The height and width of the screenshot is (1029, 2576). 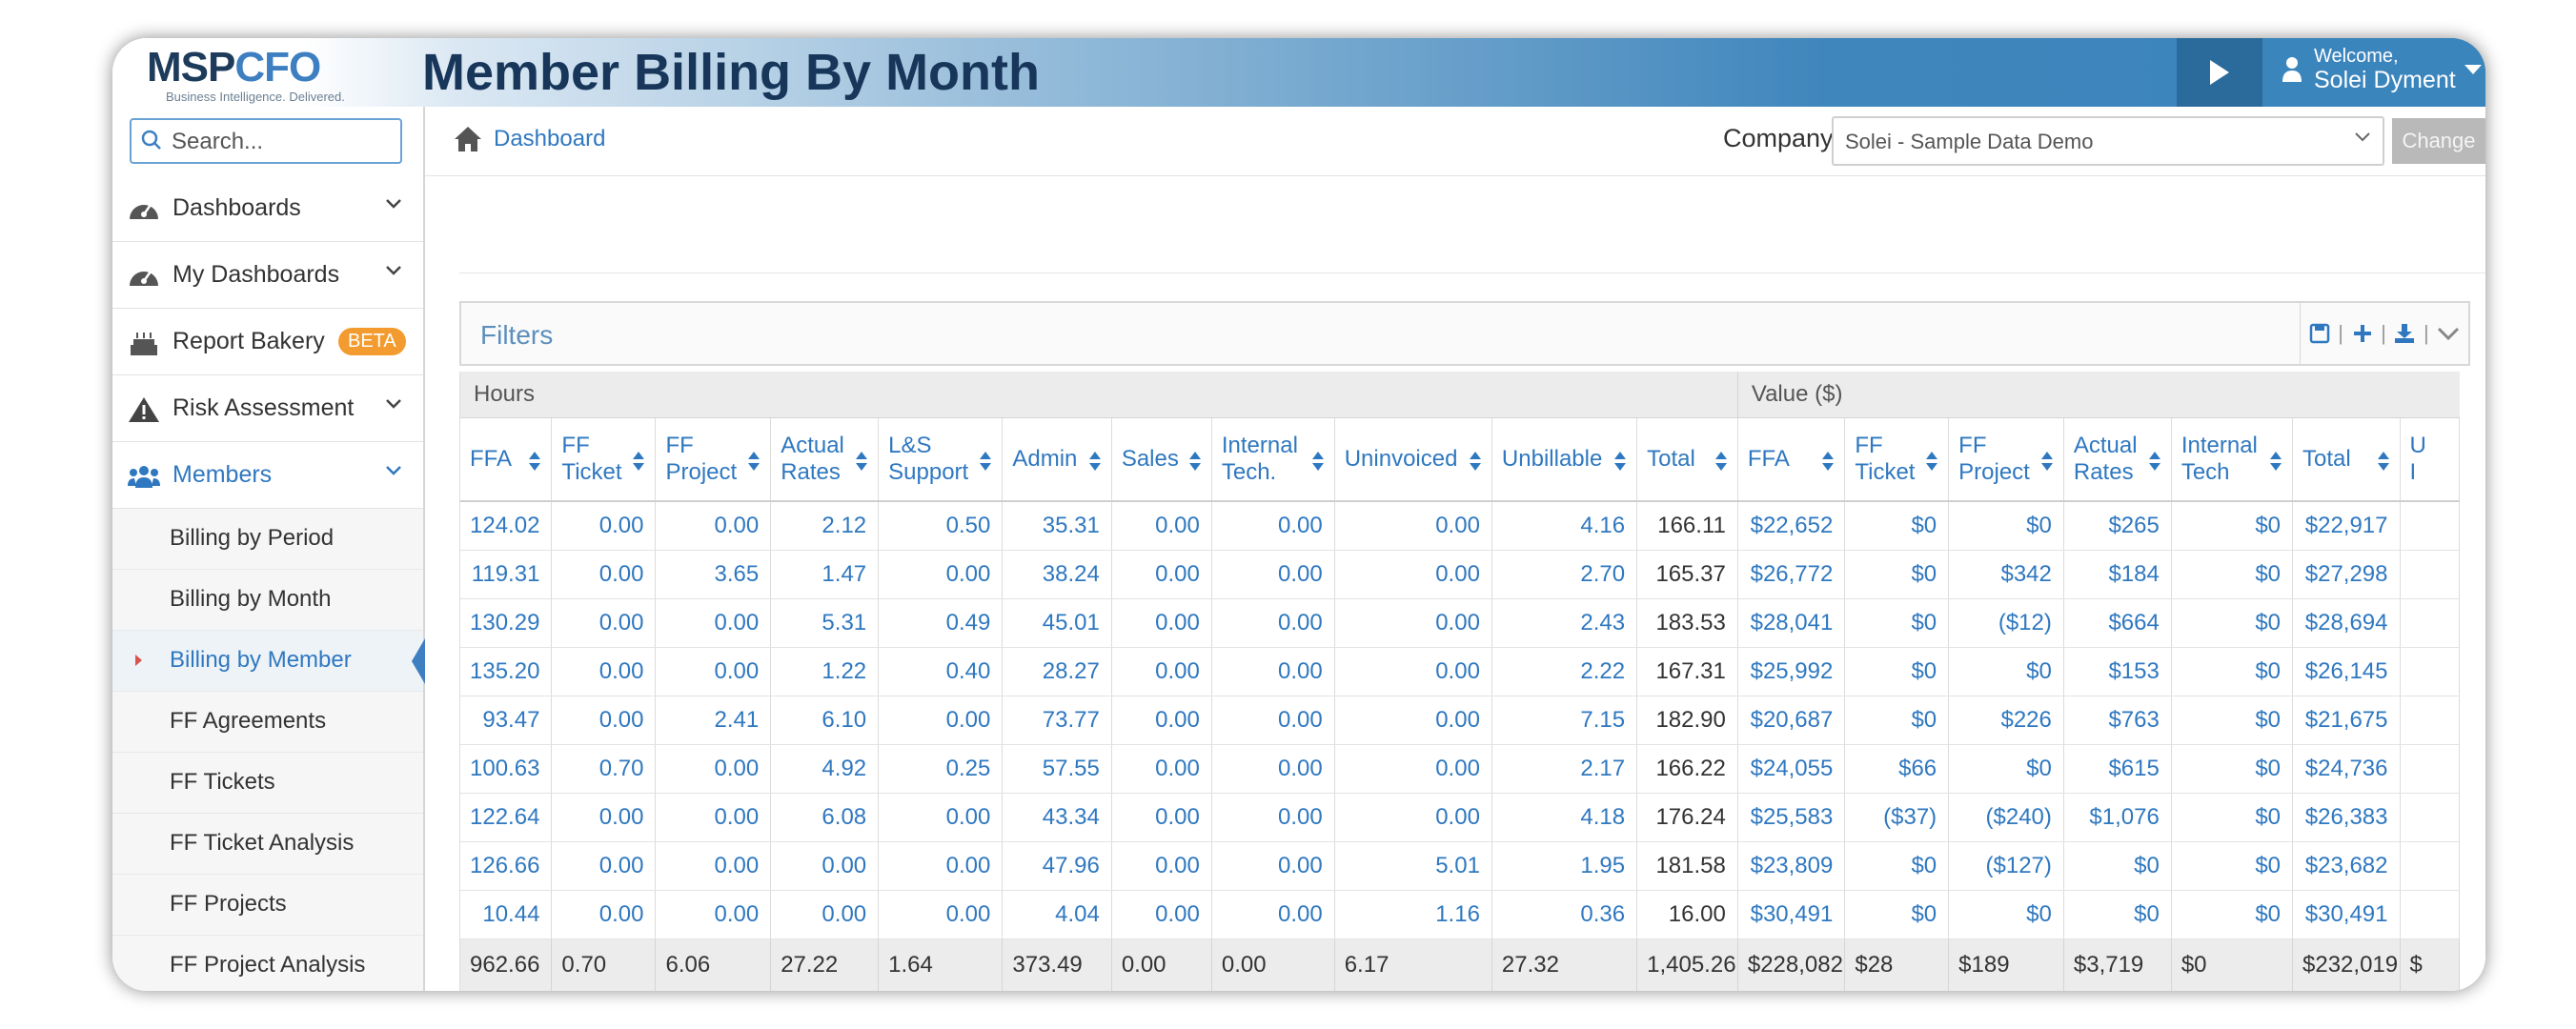 I want to click on search-input, so click(x=281, y=142).